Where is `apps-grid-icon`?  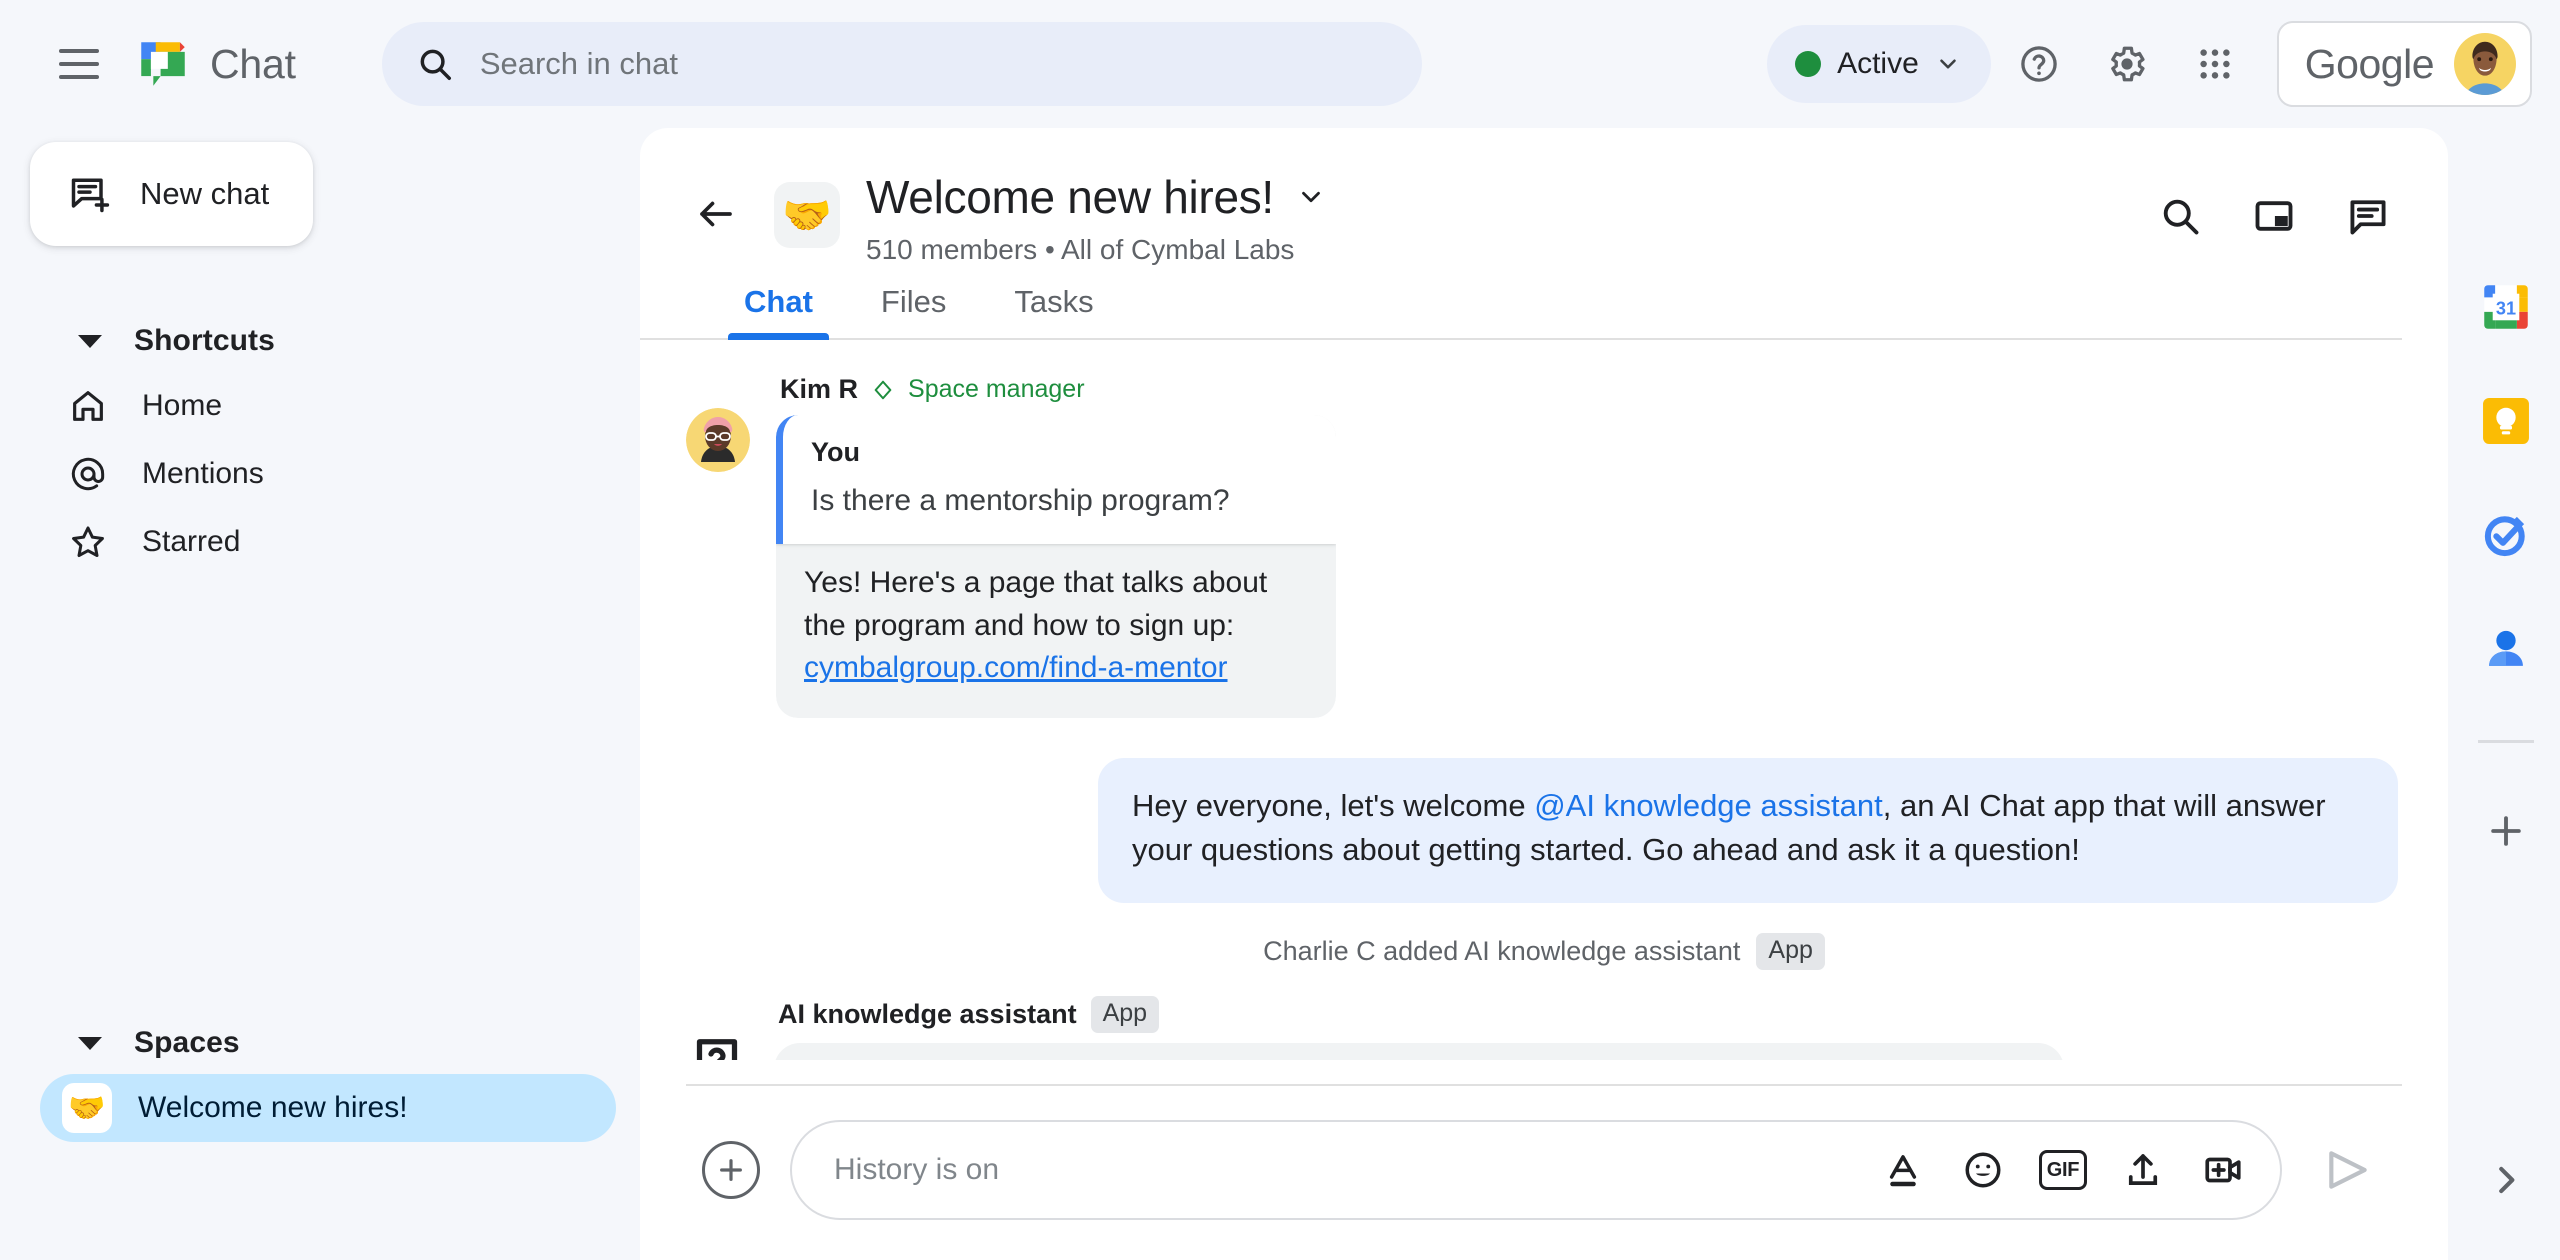 apps-grid-icon is located at coordinates (2215, 64).